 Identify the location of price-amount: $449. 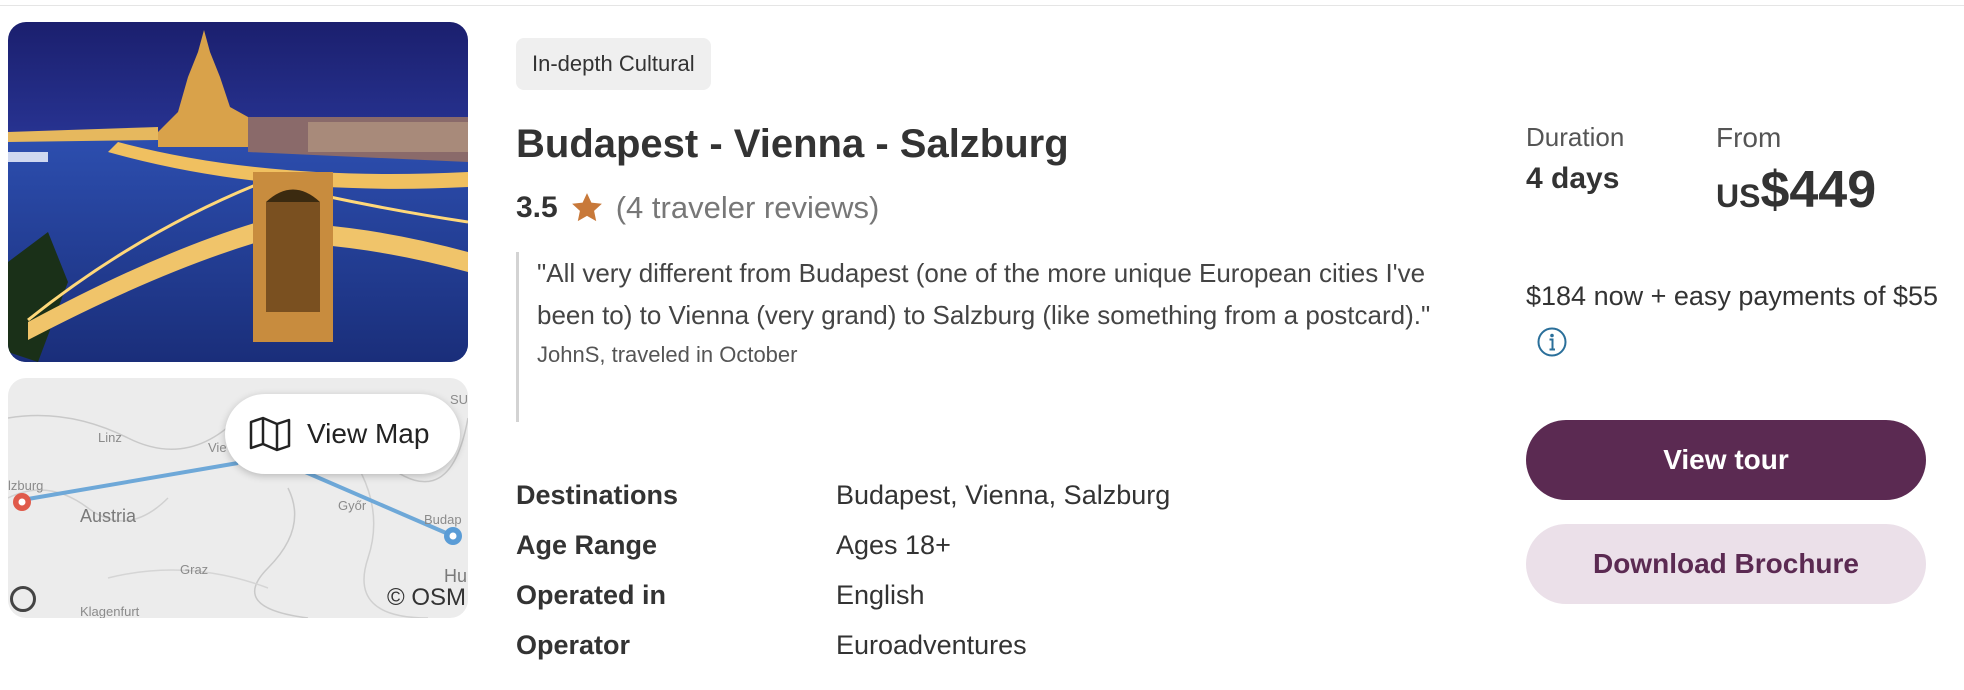
(1818, 190).